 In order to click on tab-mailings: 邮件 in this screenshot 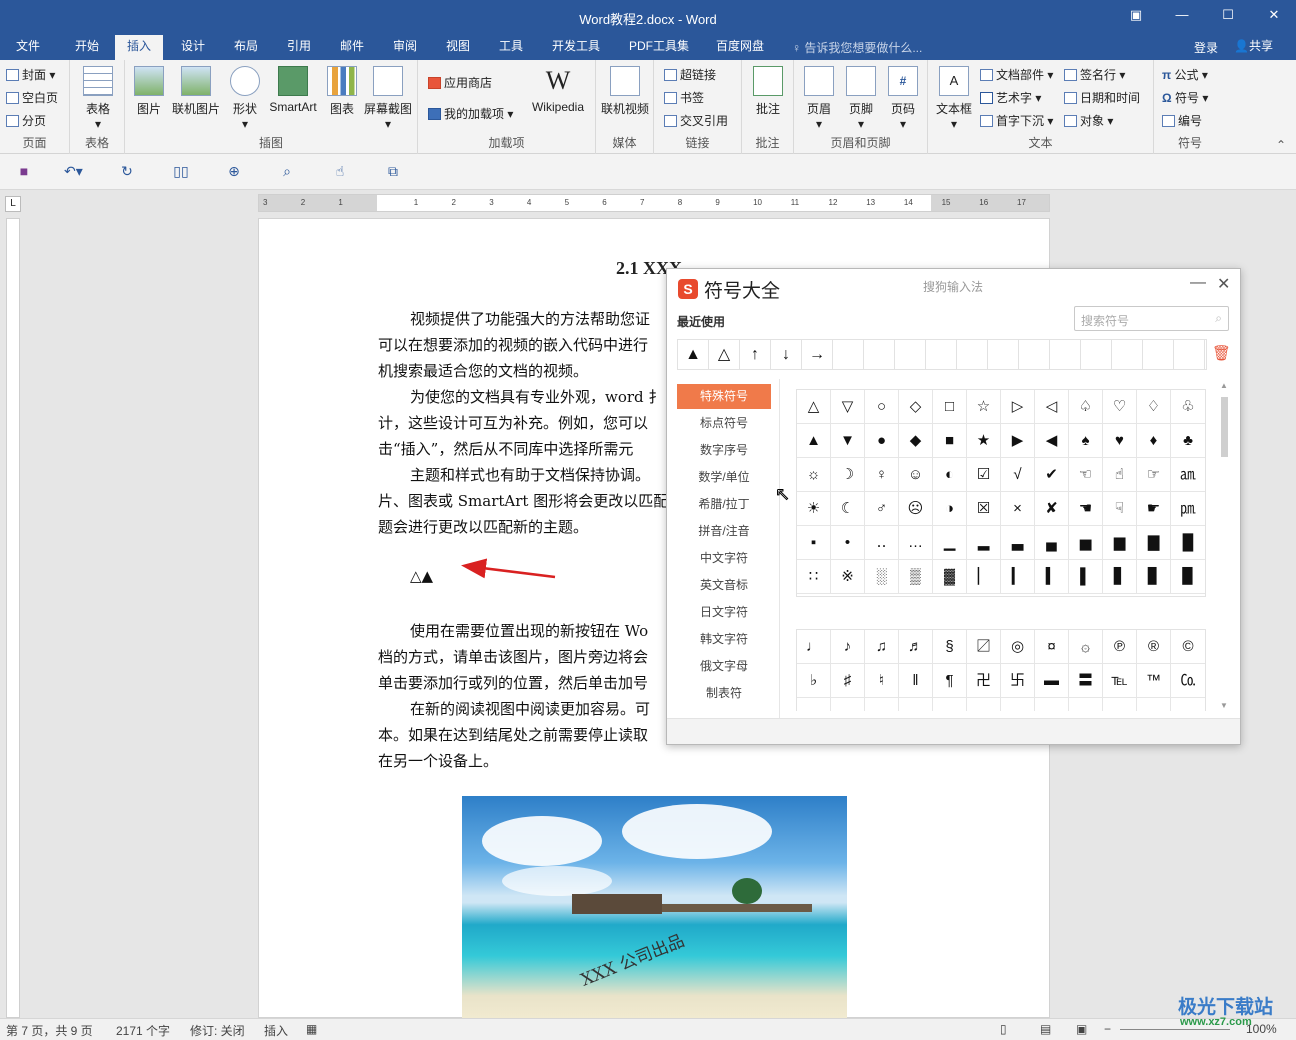, I will do `click(352, 47)`.